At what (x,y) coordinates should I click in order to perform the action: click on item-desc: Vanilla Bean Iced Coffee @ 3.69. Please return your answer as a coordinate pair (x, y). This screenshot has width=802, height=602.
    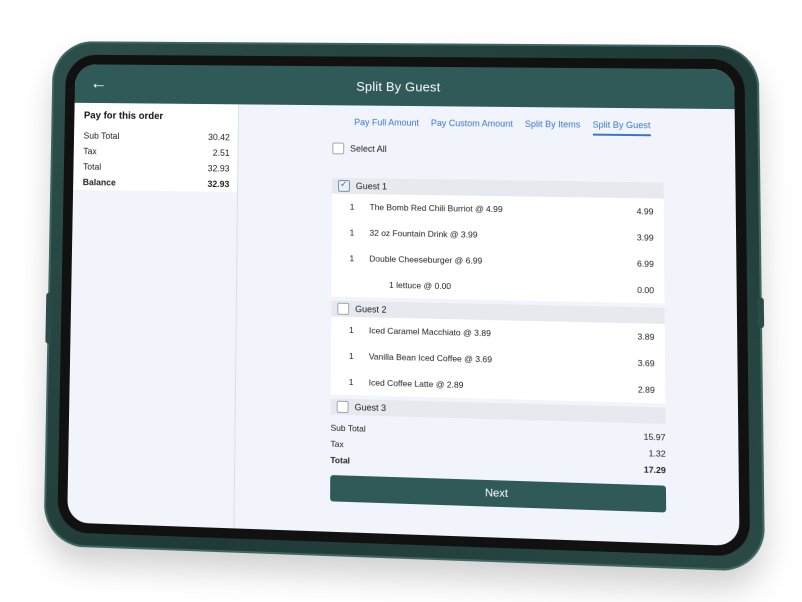
    Looking at the image, I should click on (430, 358).